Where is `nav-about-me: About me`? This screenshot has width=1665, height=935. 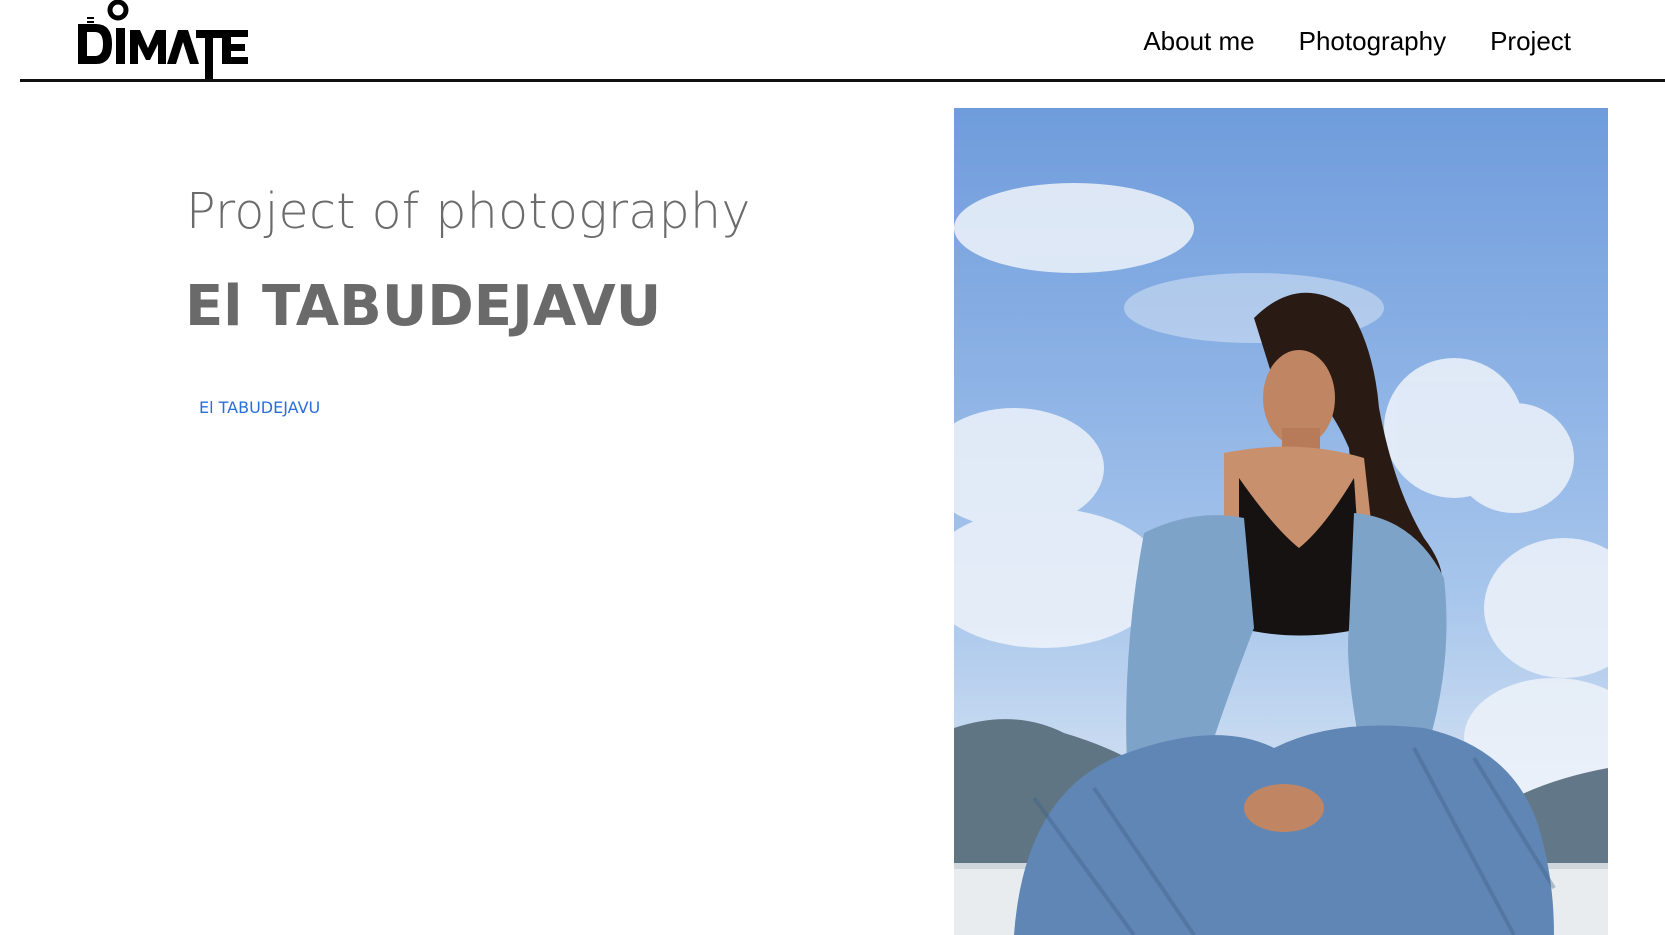 nav-about-me: About me is located at coordinates (1198, 41).